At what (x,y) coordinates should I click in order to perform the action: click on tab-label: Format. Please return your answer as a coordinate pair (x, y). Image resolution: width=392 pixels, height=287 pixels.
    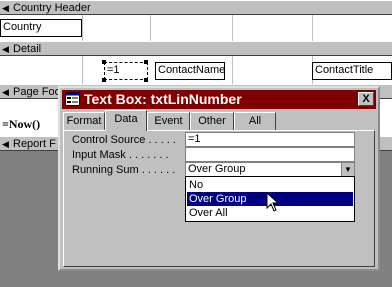
    Looking at the image, I should click on (84, 121).